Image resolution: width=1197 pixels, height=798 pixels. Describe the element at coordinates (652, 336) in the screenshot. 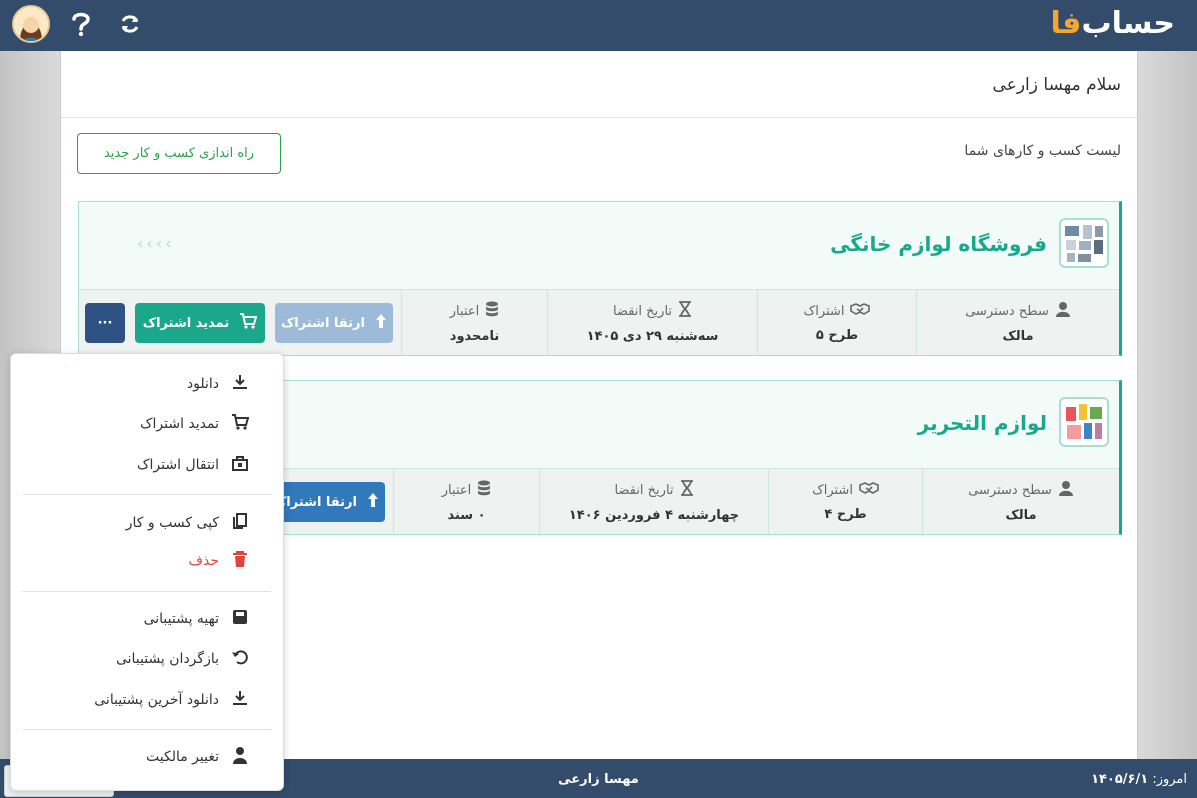

I see `expiry-value: سه‌شنبه ۲۹ دی ۱۴۰۵` at that location.